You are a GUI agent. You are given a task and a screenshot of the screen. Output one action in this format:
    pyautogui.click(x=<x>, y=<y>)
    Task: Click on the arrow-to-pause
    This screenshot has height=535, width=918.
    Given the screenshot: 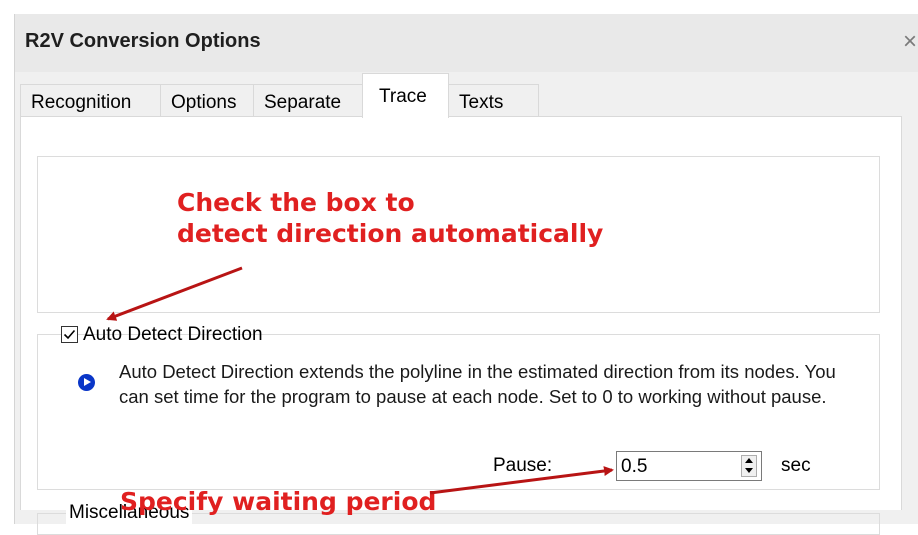 What is the action you would take?
    pyautogui.click(x=521, y=480)
    